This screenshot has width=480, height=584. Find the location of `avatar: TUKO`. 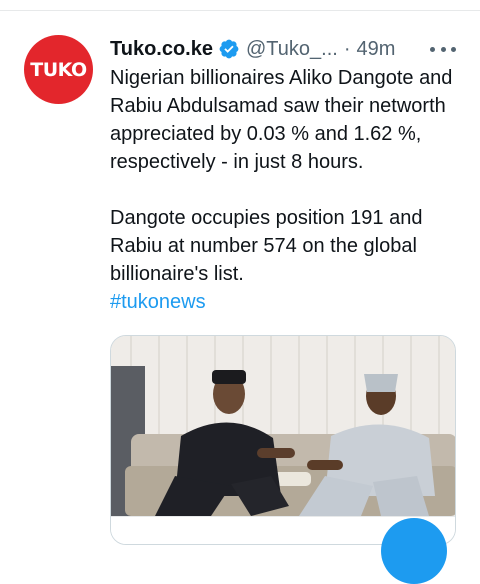

avatar: TUKO is located at coordinates (58, 69).